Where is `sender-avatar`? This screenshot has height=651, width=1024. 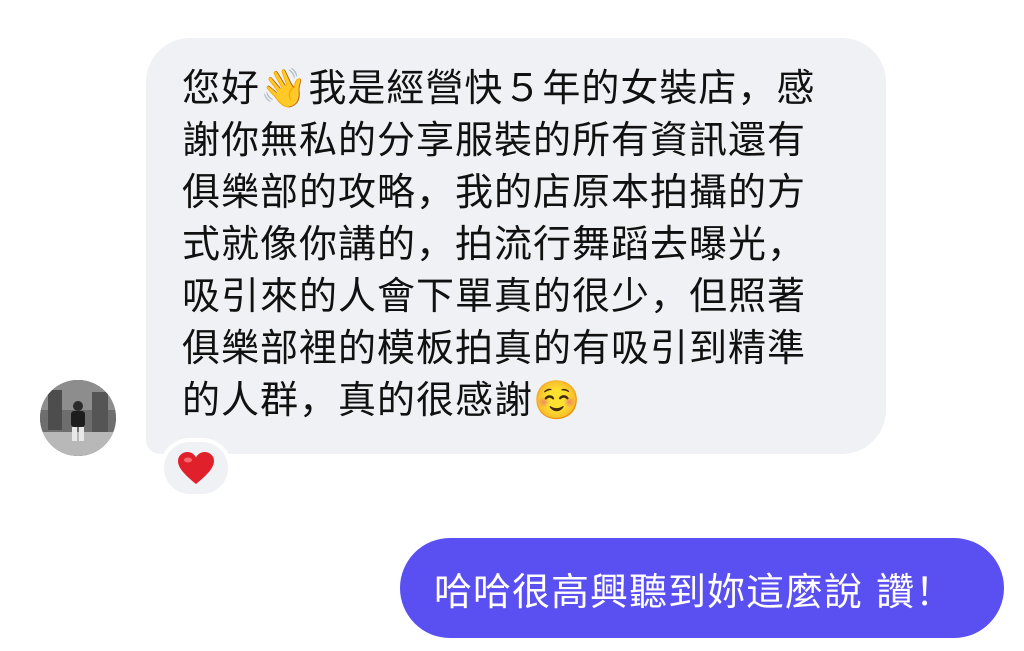 sender-avatar is located at coordinates (78, 418).